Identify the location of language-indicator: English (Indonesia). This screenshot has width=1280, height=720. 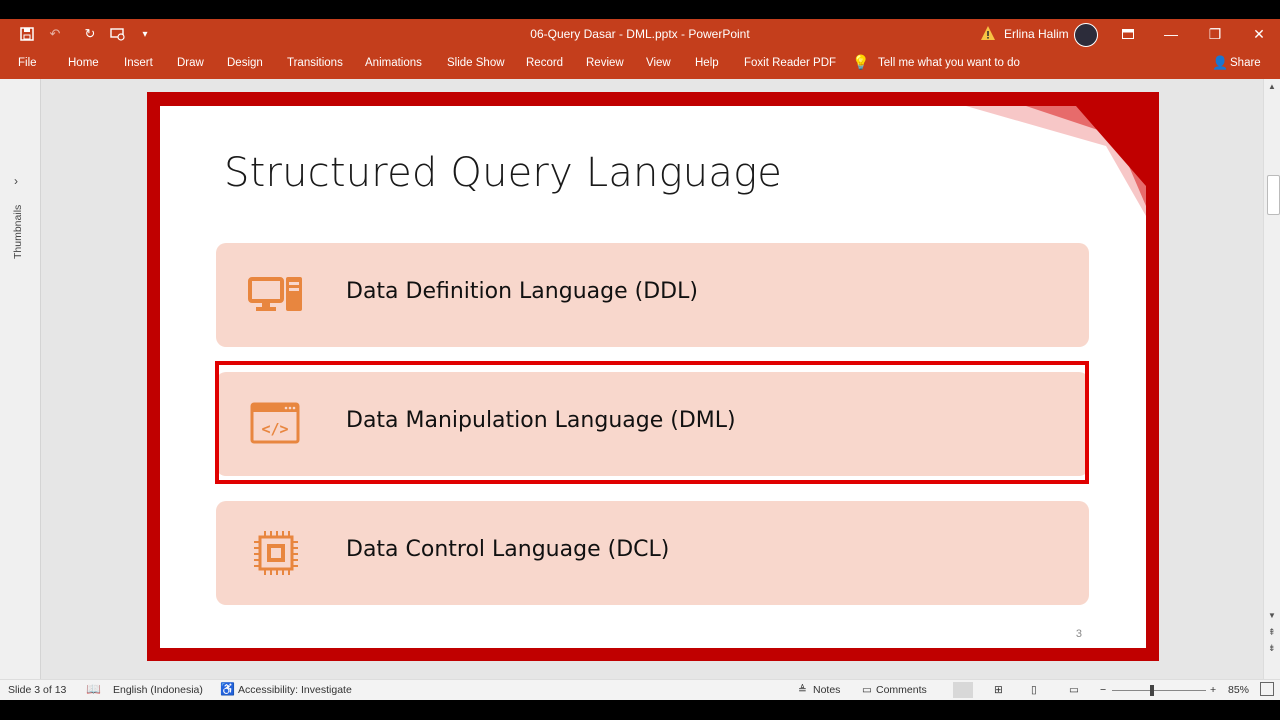
(158, 690).